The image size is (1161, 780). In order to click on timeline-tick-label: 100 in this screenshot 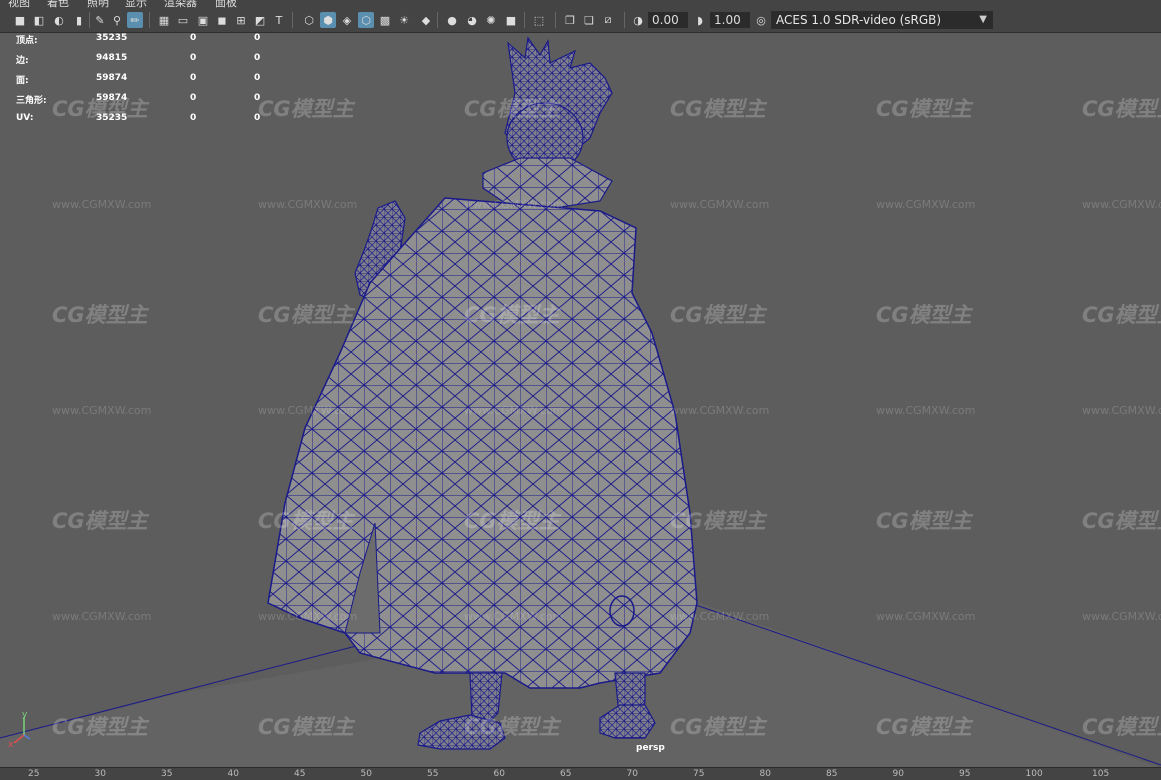, I will do `click(1034, 774)`.